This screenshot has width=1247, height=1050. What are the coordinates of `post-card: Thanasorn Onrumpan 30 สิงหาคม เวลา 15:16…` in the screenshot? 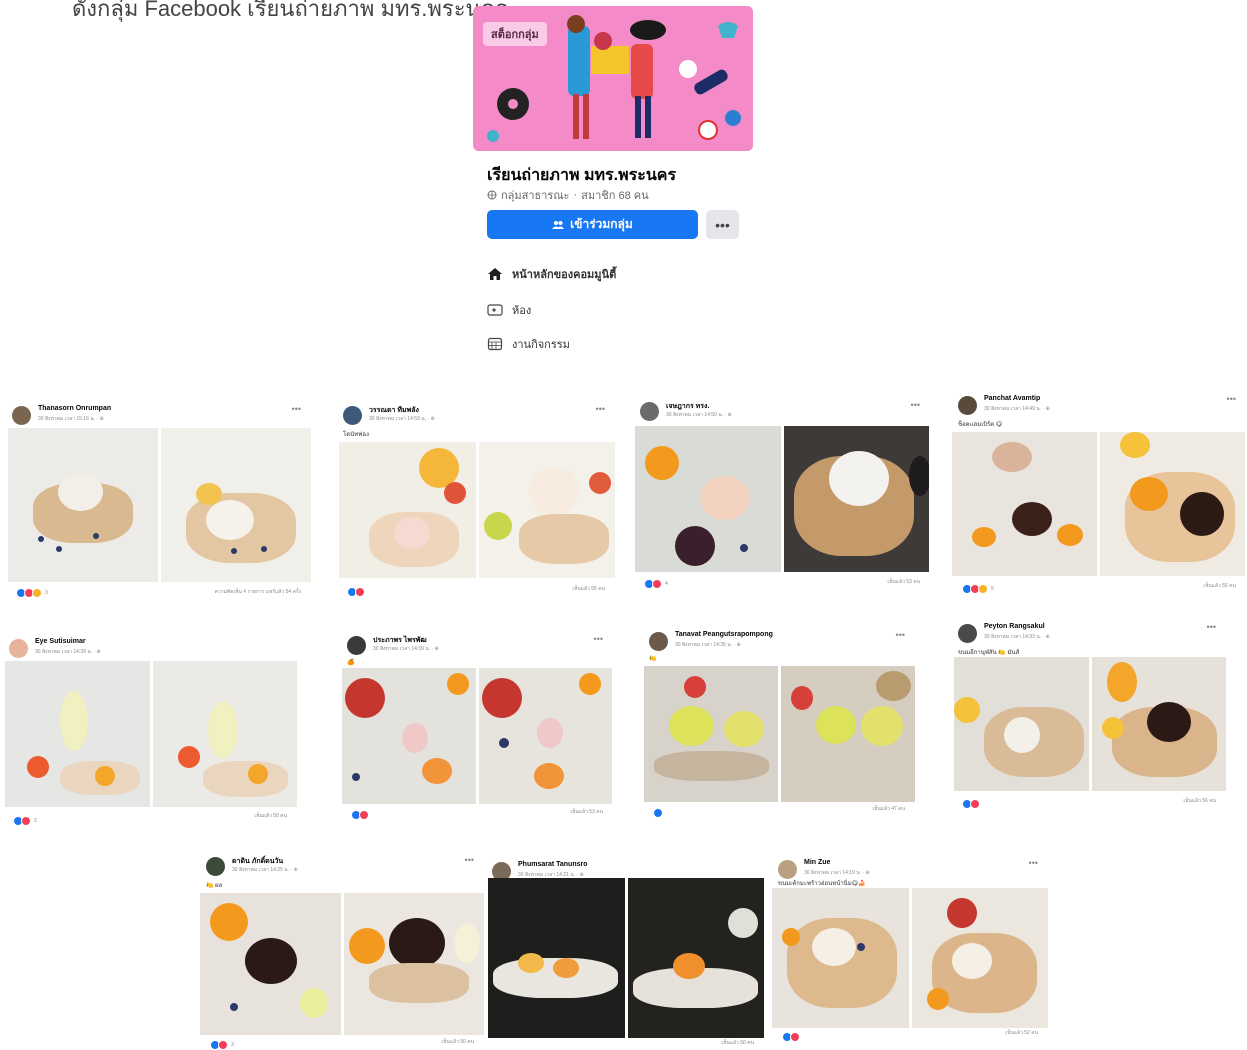 It's located at (158, 500).